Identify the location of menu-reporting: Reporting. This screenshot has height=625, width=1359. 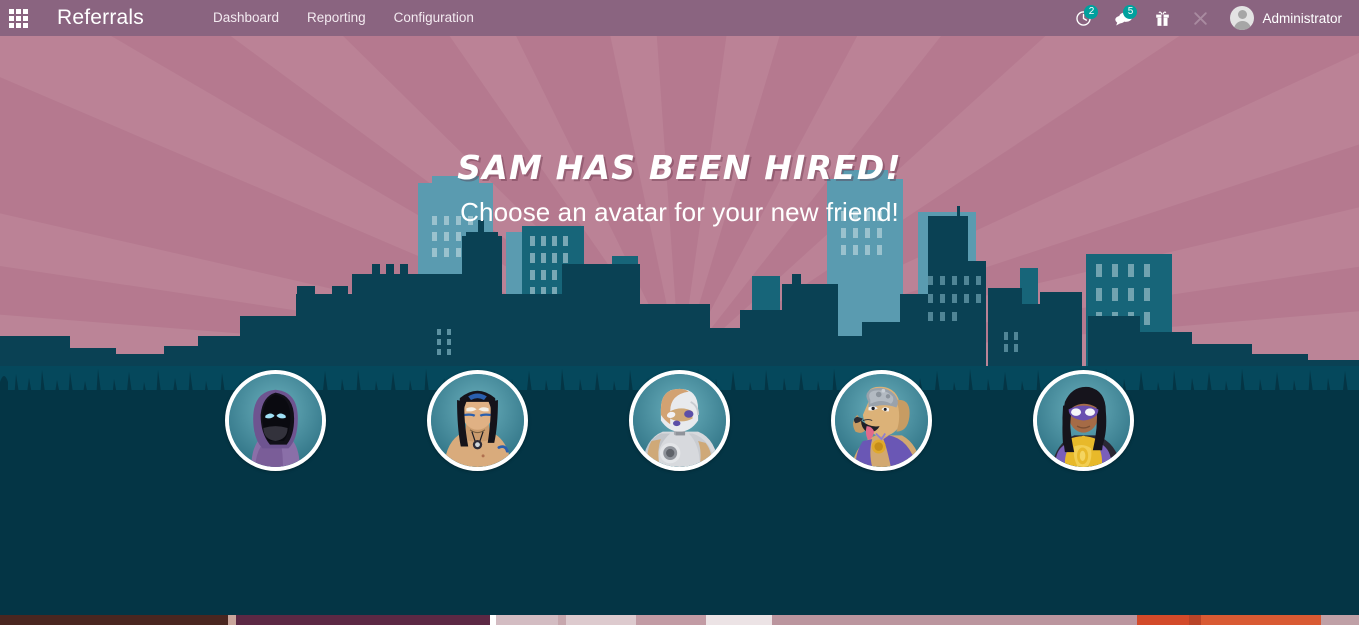
(336, 18).